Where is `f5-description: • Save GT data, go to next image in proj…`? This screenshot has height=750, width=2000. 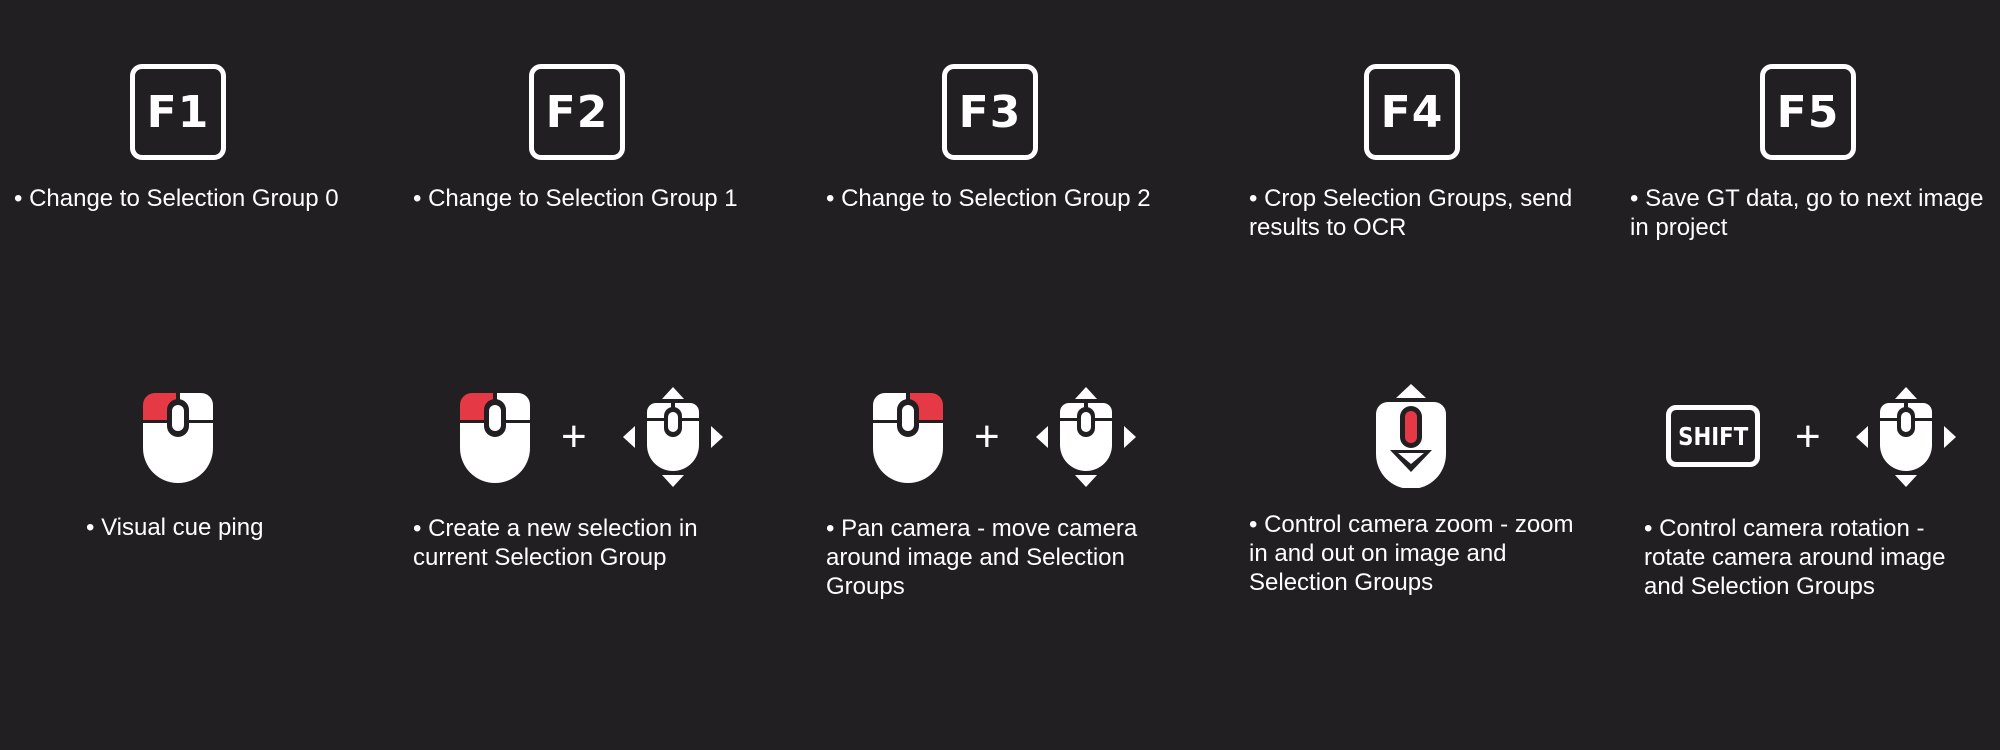 f5-description: • Save GT data, go to next image in proj… is located at coordinates (1807, 213).